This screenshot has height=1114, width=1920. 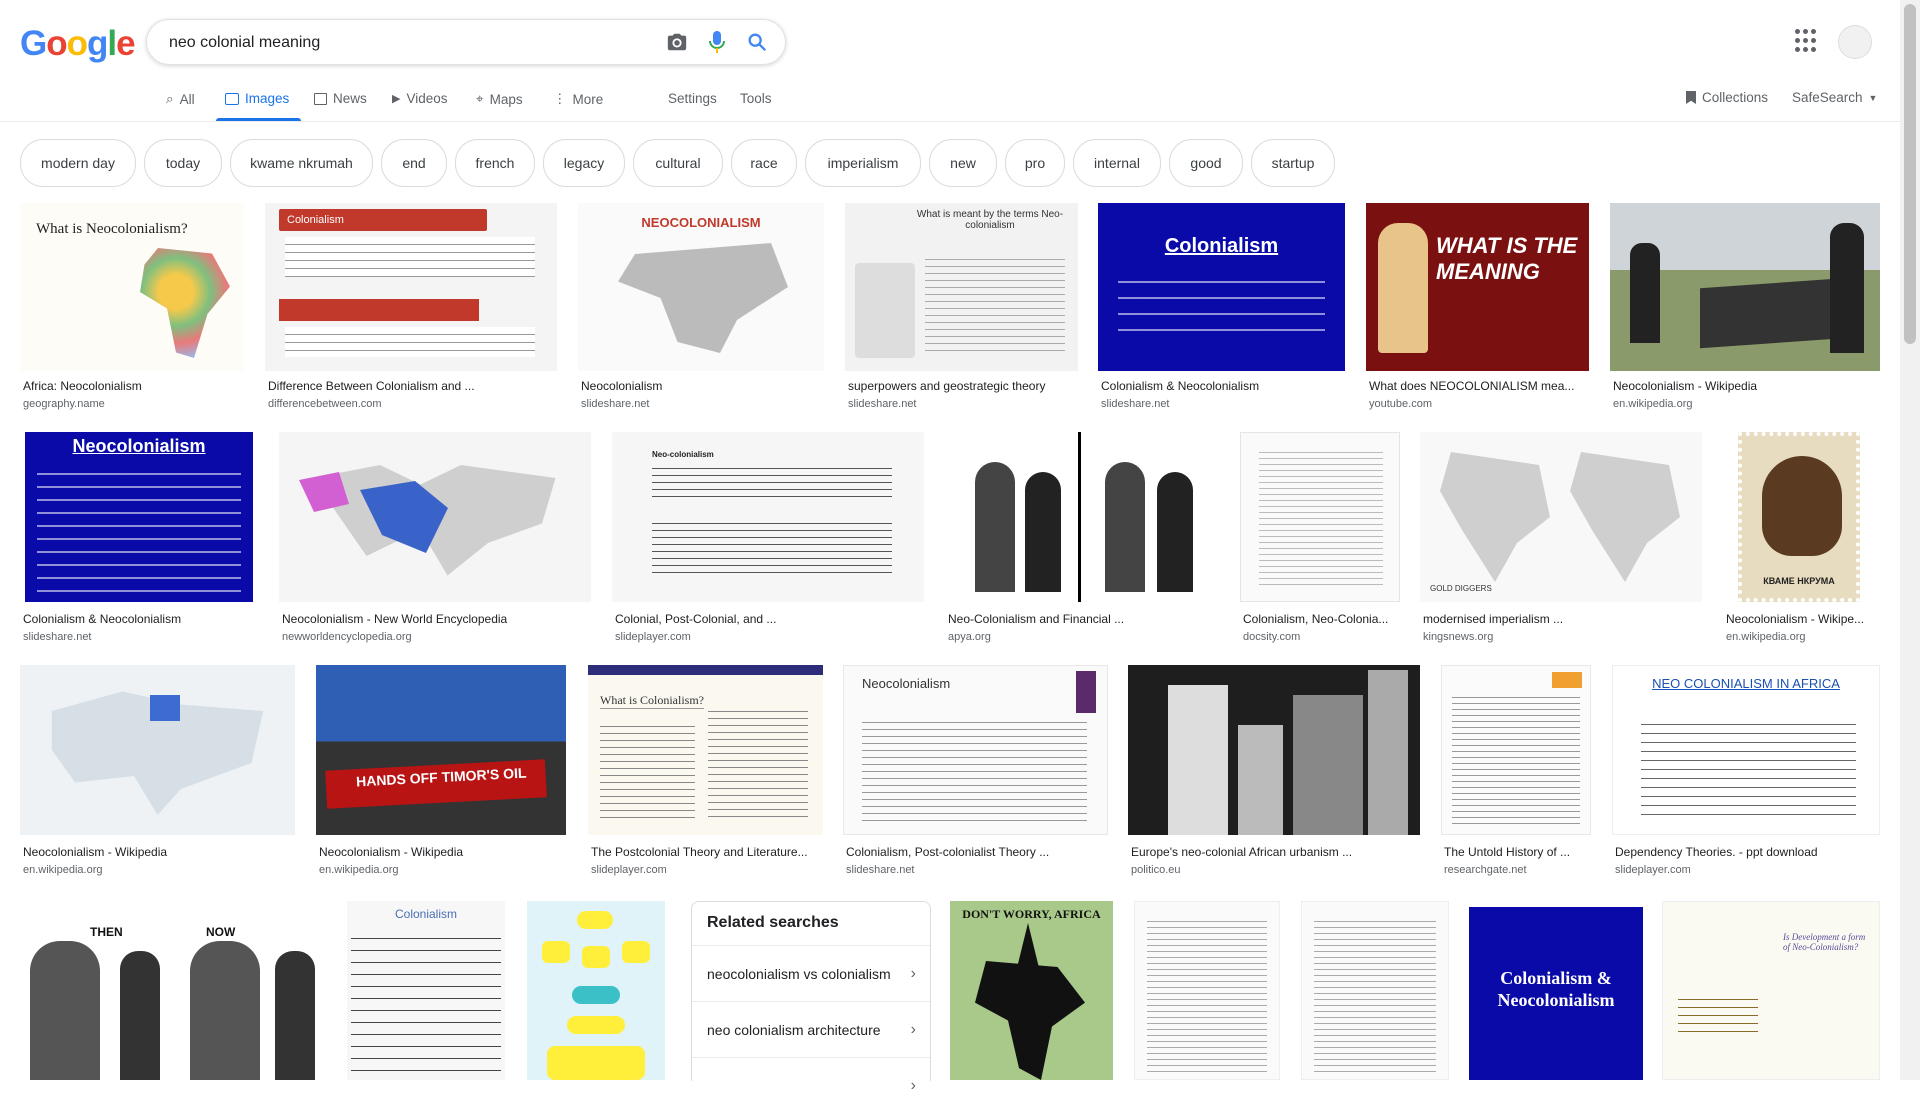 What do you see at coordinates (1834, 97) in the screenshot?
I see `safesearch-button: SafeSearch ▼` at bounding box center [1834, 97].